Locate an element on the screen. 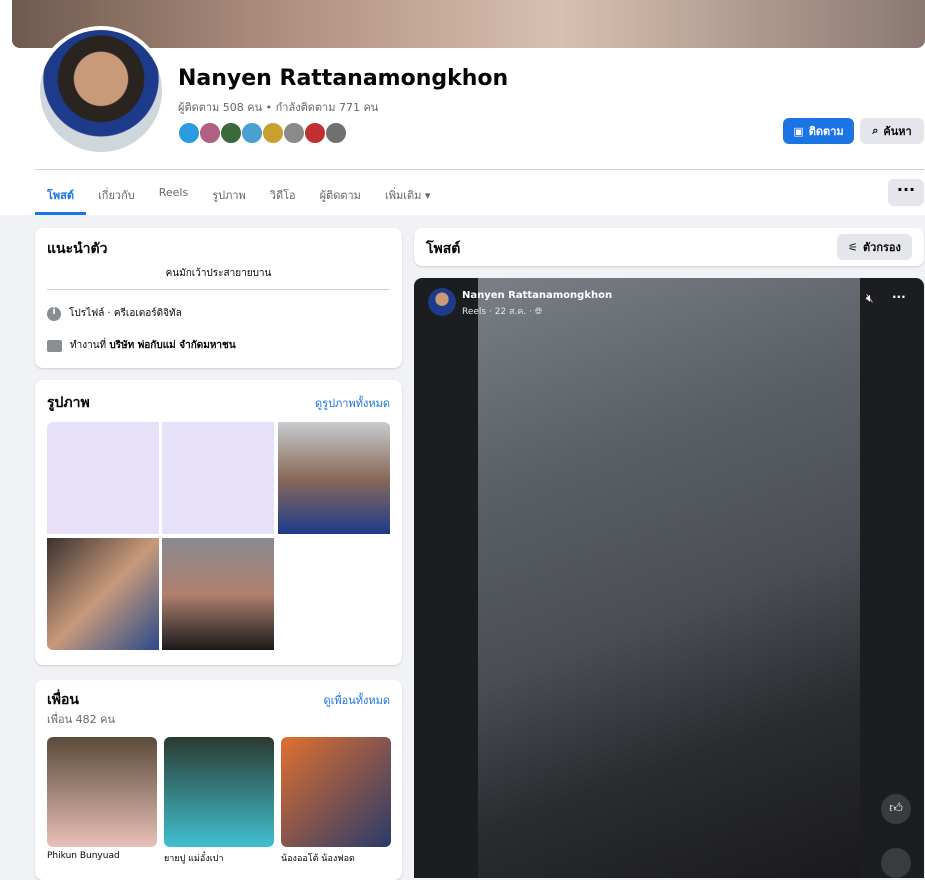  intro-bio: คนมักเว้าประสายายบาน is located at coordinates (218, 273).